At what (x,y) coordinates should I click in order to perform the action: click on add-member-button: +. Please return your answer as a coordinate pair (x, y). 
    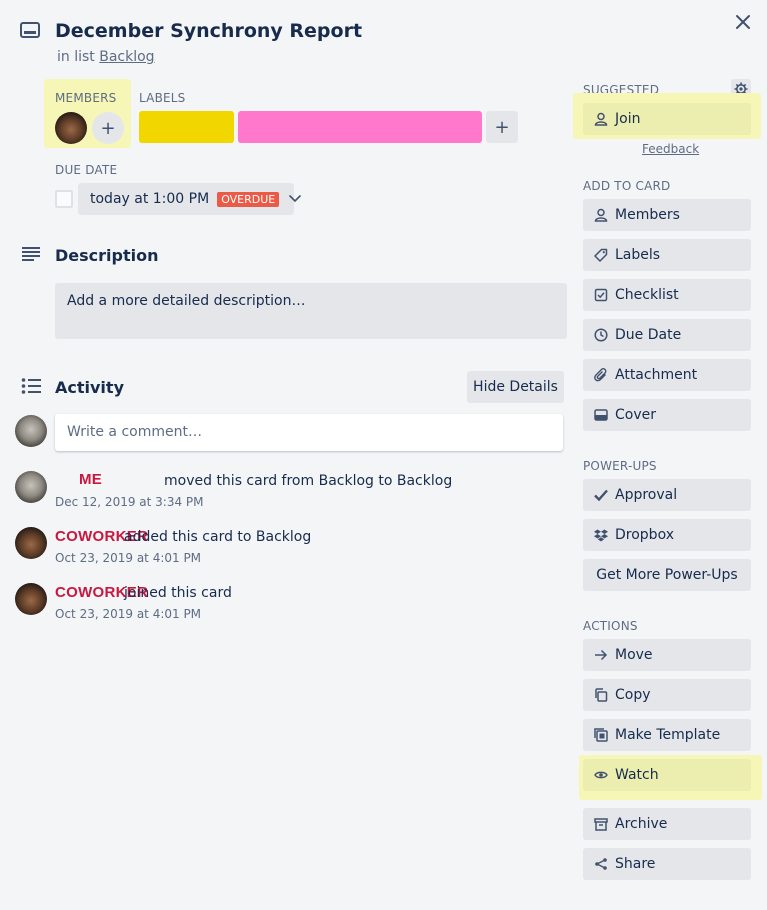
    Looking at the image, I should click on (108, 128).